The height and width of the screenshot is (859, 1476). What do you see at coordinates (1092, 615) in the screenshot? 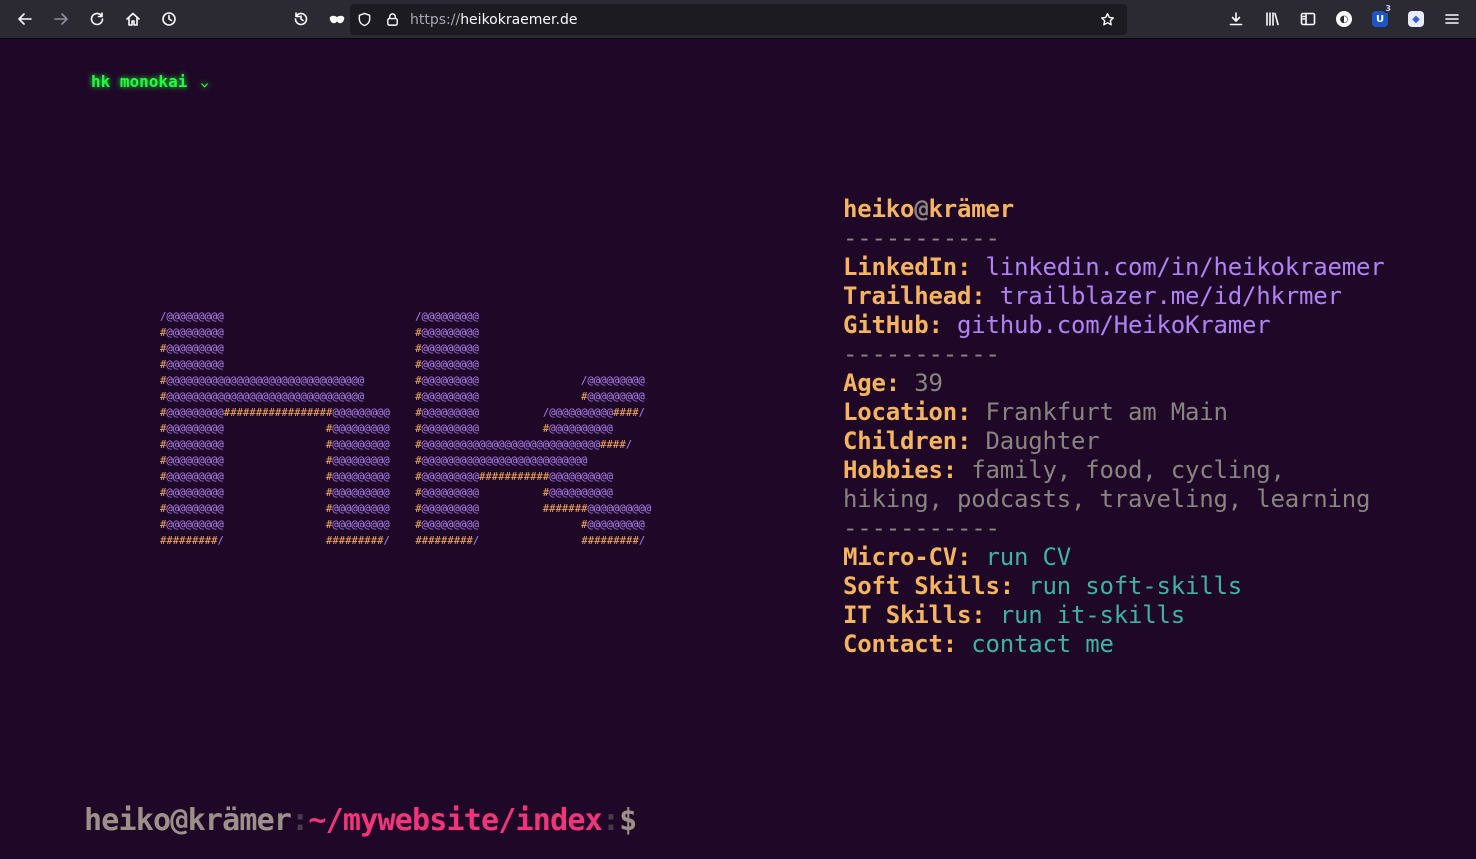
I see `run-it-skills-command: run it-skills` at bounding box center [1092, 615].